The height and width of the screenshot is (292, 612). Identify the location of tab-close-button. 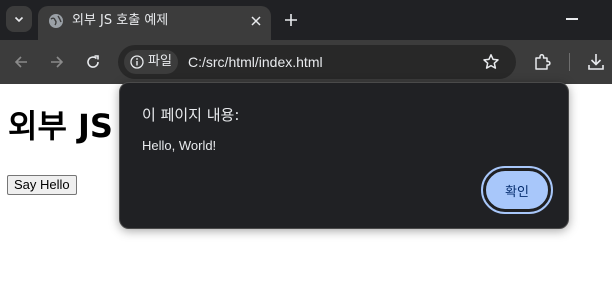
(256, 21).